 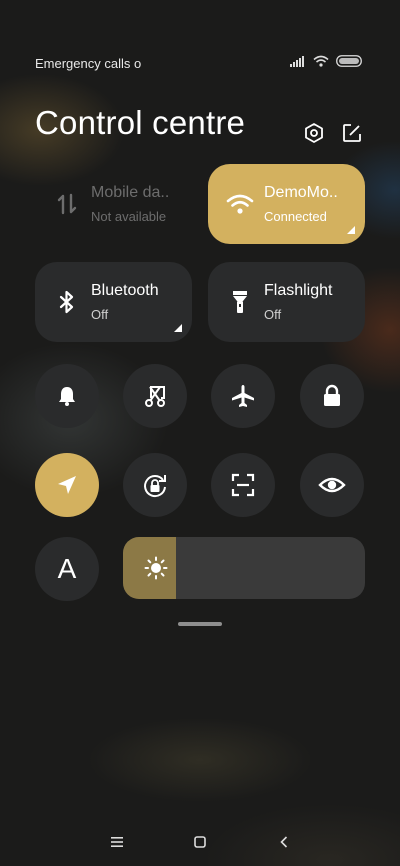 I want to click on bluetooth-label: Bluetooth, so click(x=125, y=290).